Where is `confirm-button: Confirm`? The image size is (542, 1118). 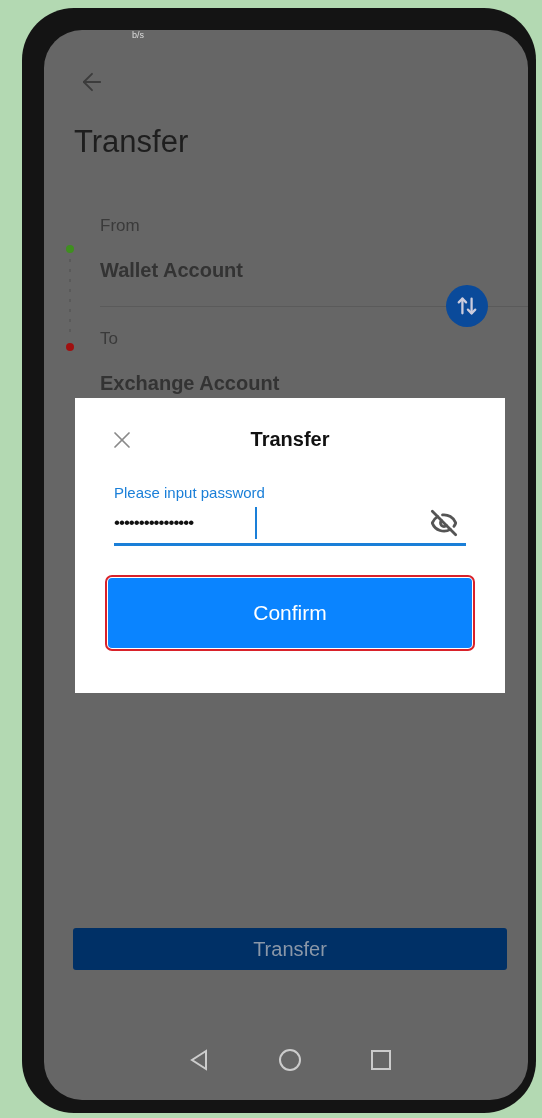
confirm-button: Confirm is located at coordinates (290, 613).